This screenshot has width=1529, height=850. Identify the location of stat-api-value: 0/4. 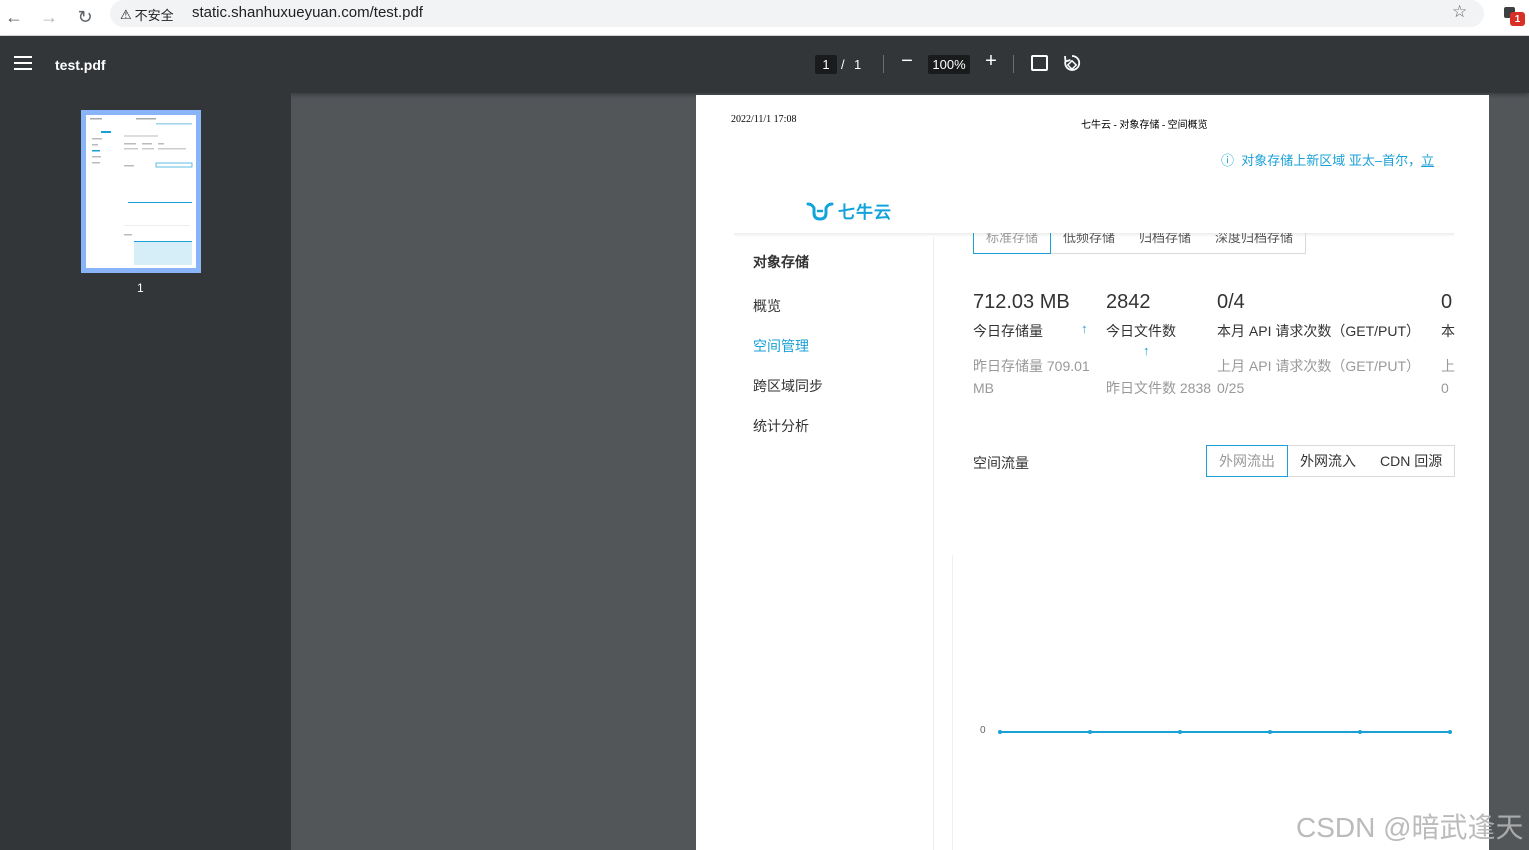
(1231, 302).